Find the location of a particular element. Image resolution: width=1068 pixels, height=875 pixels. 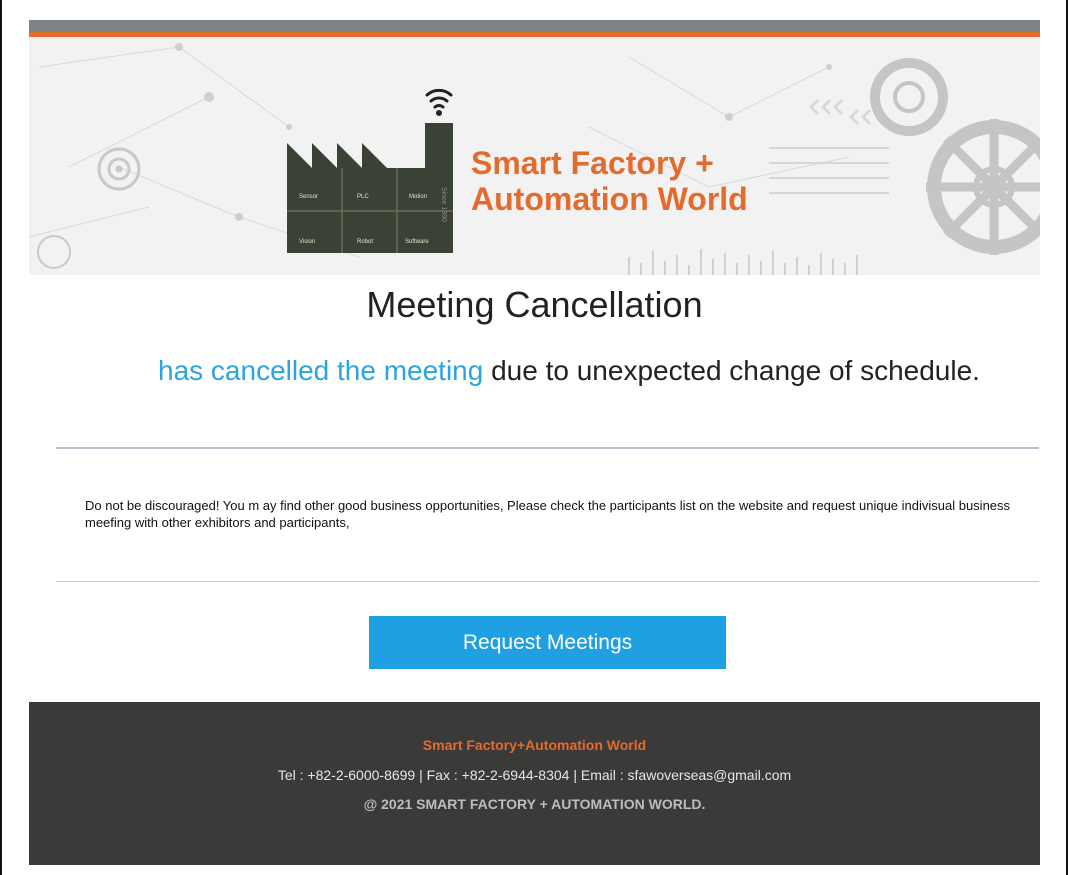

footer-copyright: @ 2021 SMART FACTORY + AUTOMATION WORLD. is located at coordinates (534, 804).